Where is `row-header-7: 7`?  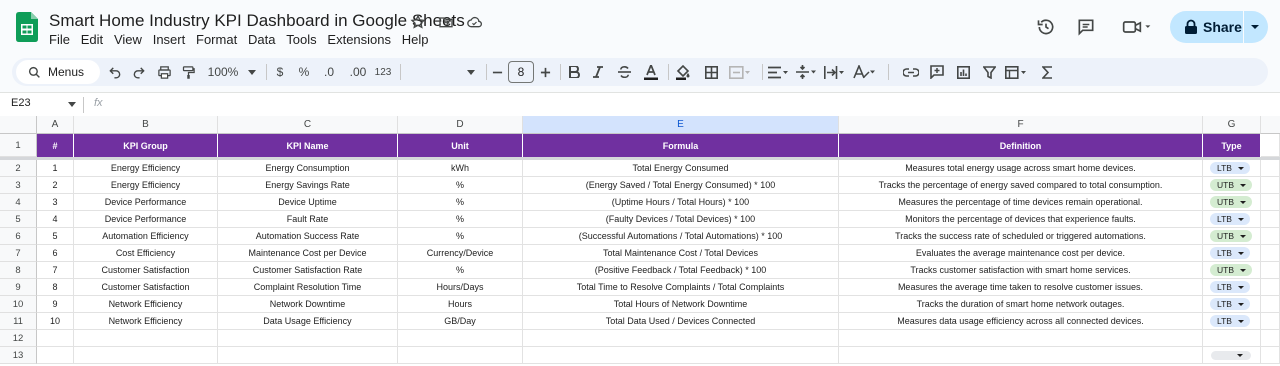 row-header-7: 7 is located at coordinates (18, 253).